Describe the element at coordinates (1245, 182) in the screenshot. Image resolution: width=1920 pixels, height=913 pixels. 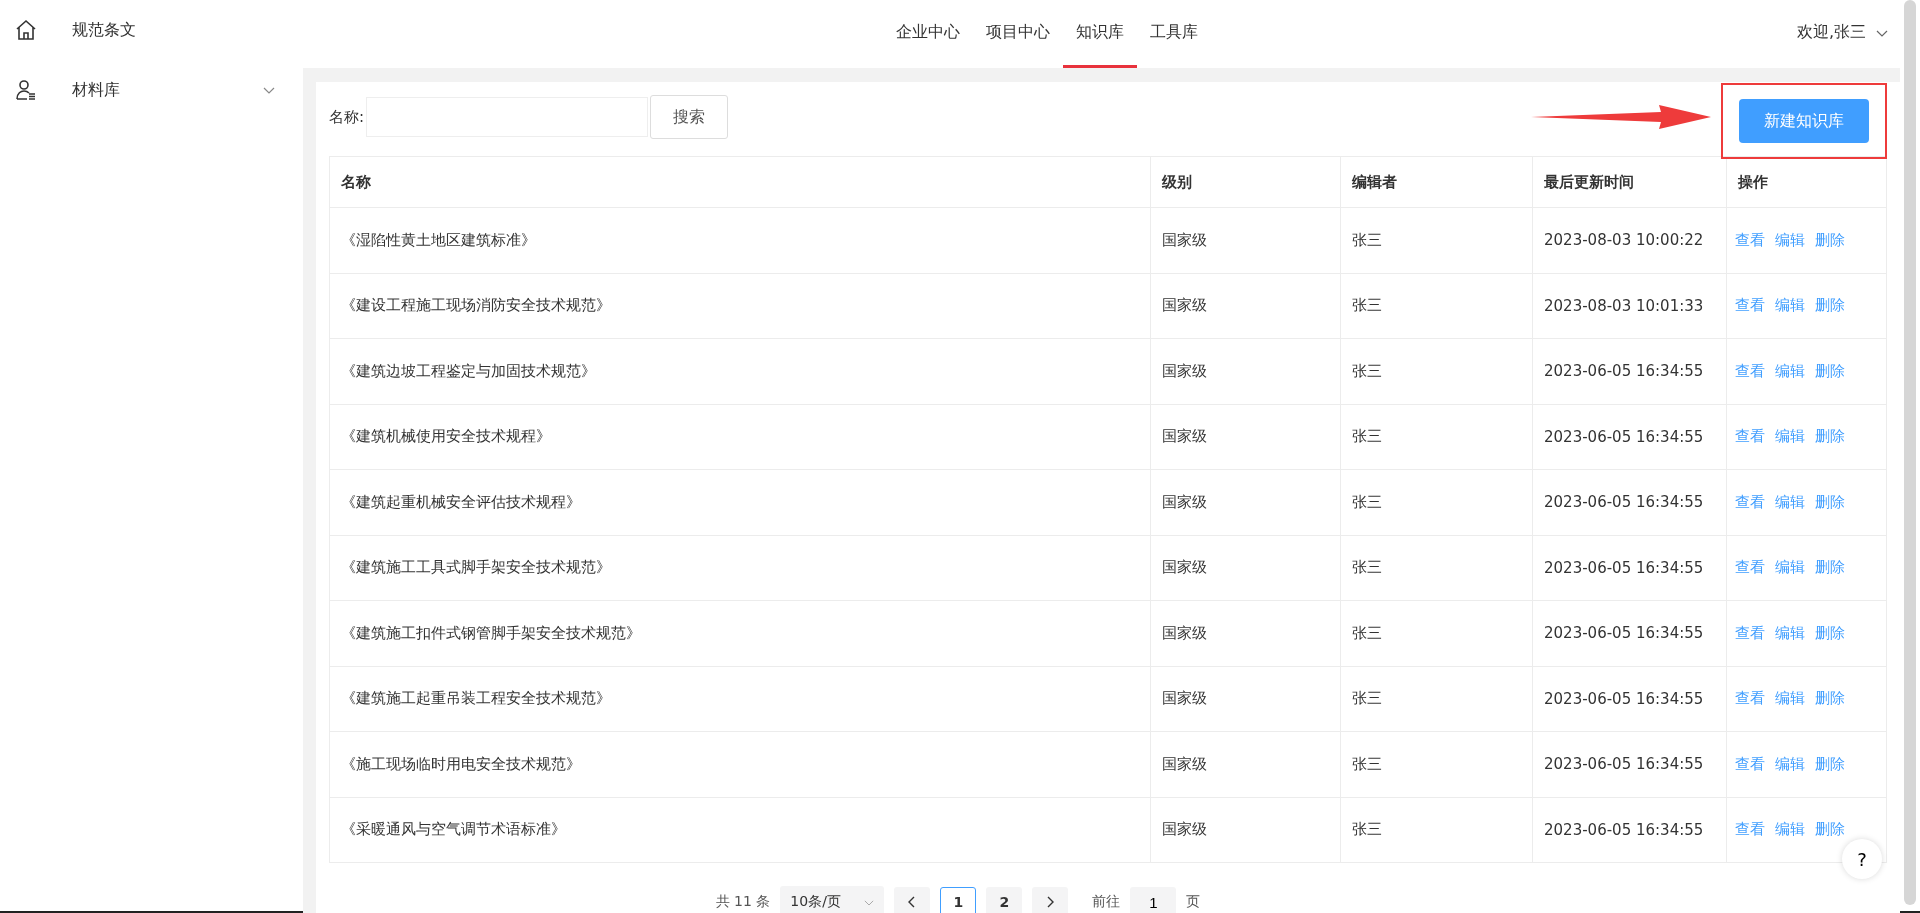
I see `column-header: 级别` at that location.